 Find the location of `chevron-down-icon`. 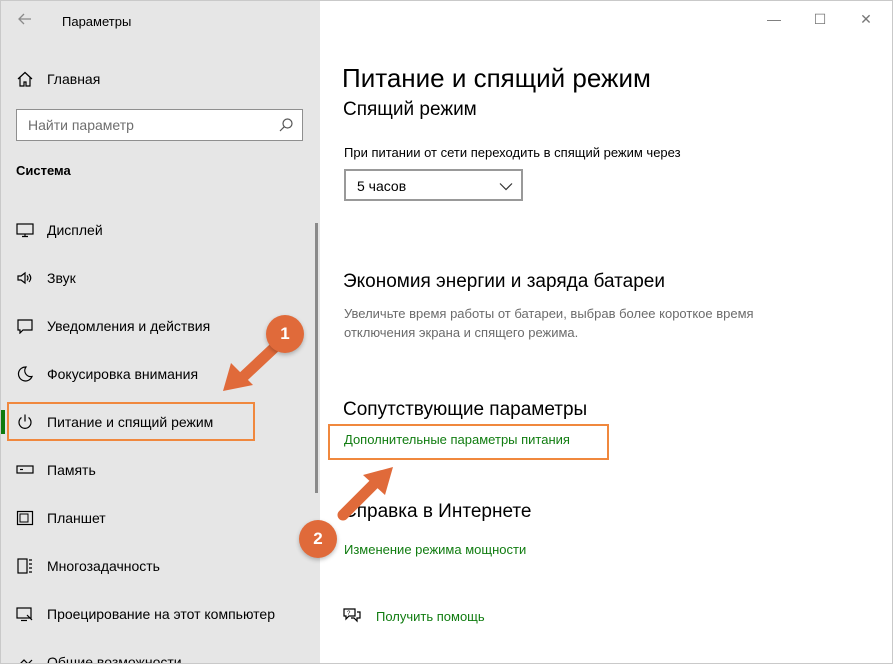

chevron-down-icon is located at coordinates (506, 186).